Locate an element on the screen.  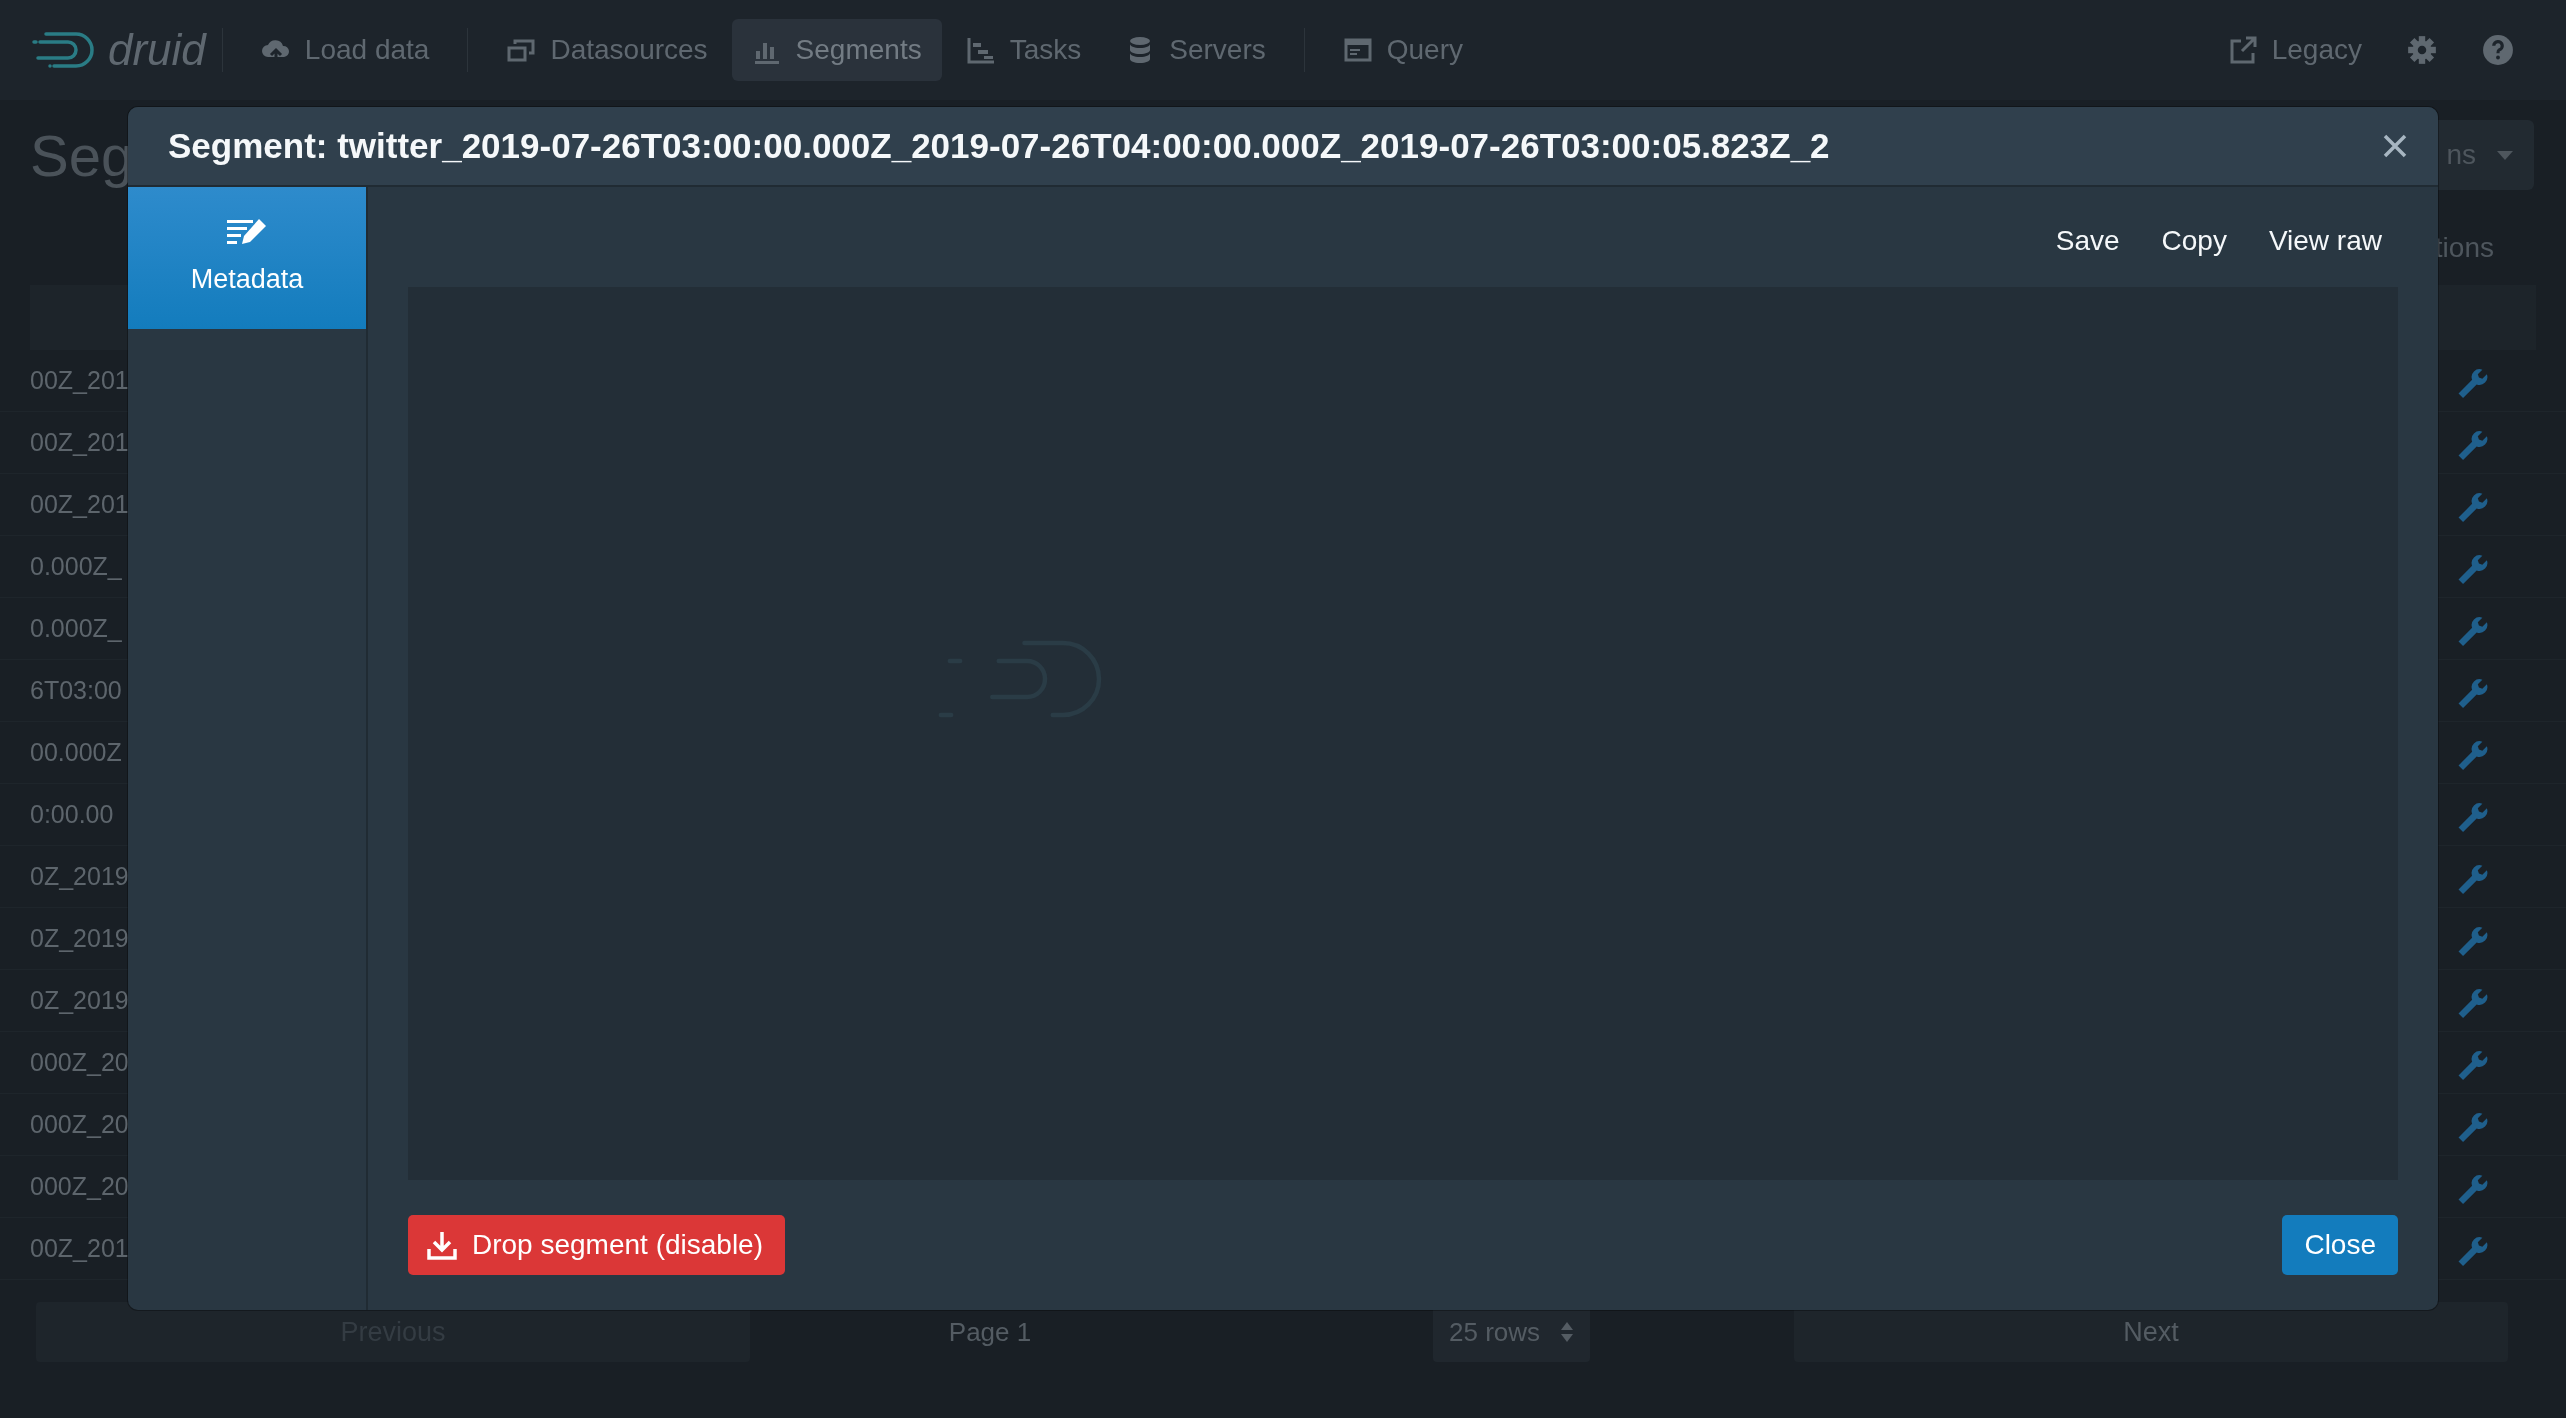
table-cell-text: 0:00.00 is located at coordinates (72, 814).